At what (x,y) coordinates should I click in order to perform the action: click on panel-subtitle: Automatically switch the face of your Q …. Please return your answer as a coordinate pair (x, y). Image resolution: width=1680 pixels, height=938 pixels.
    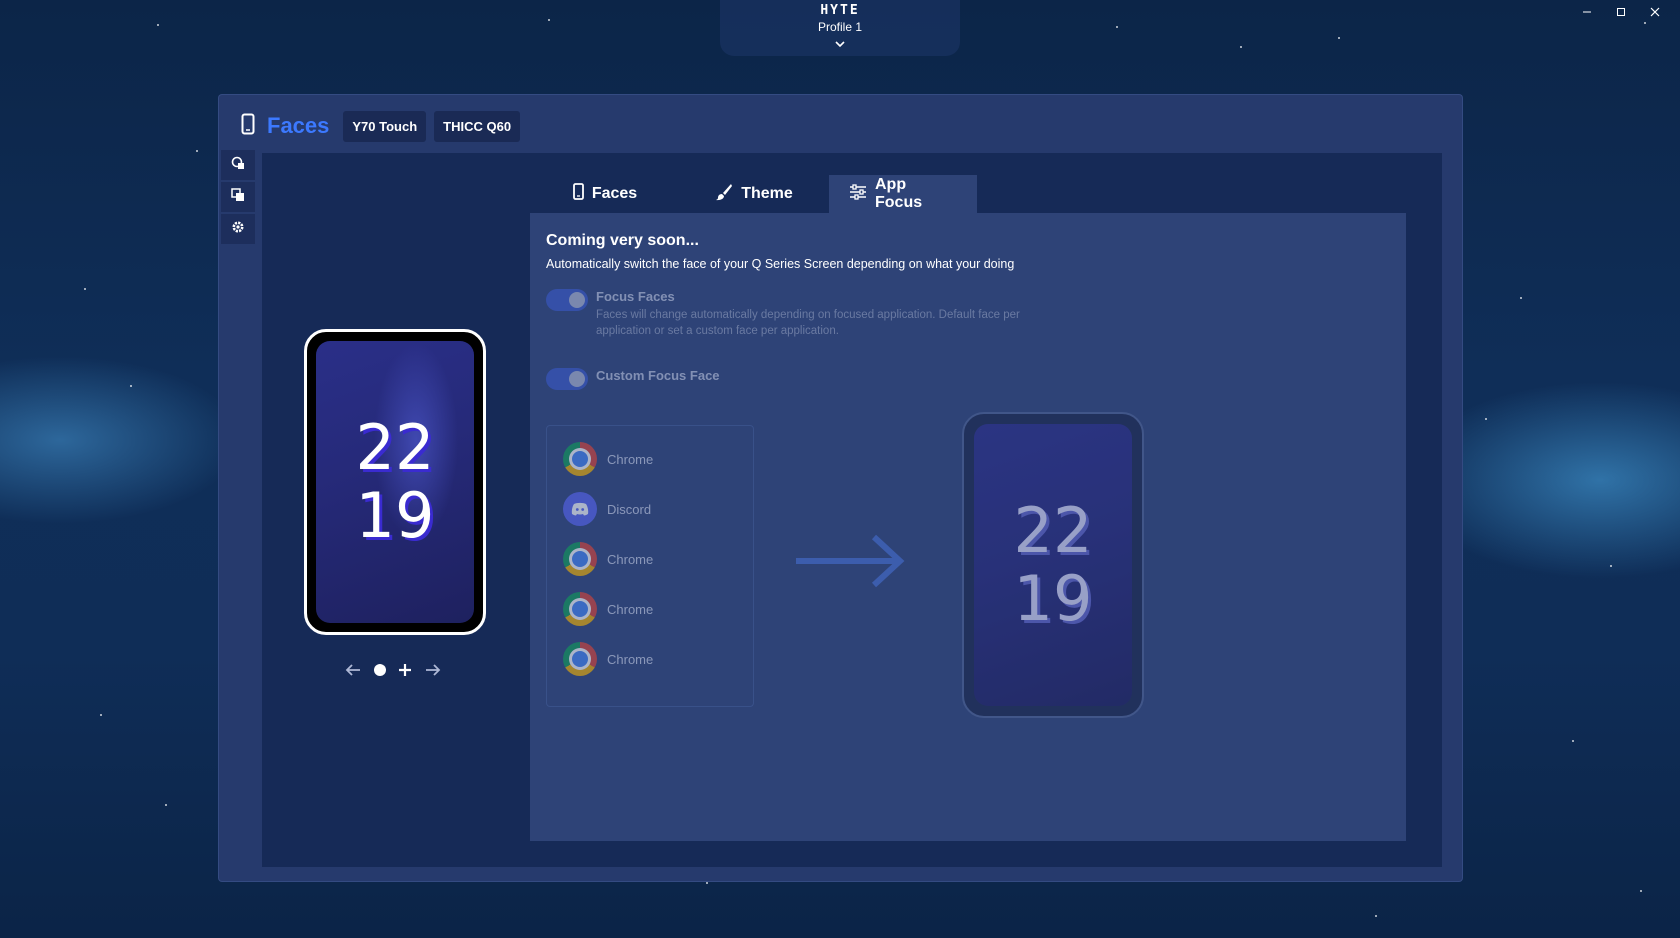
    Looking at the image, I should click on (780, 264).